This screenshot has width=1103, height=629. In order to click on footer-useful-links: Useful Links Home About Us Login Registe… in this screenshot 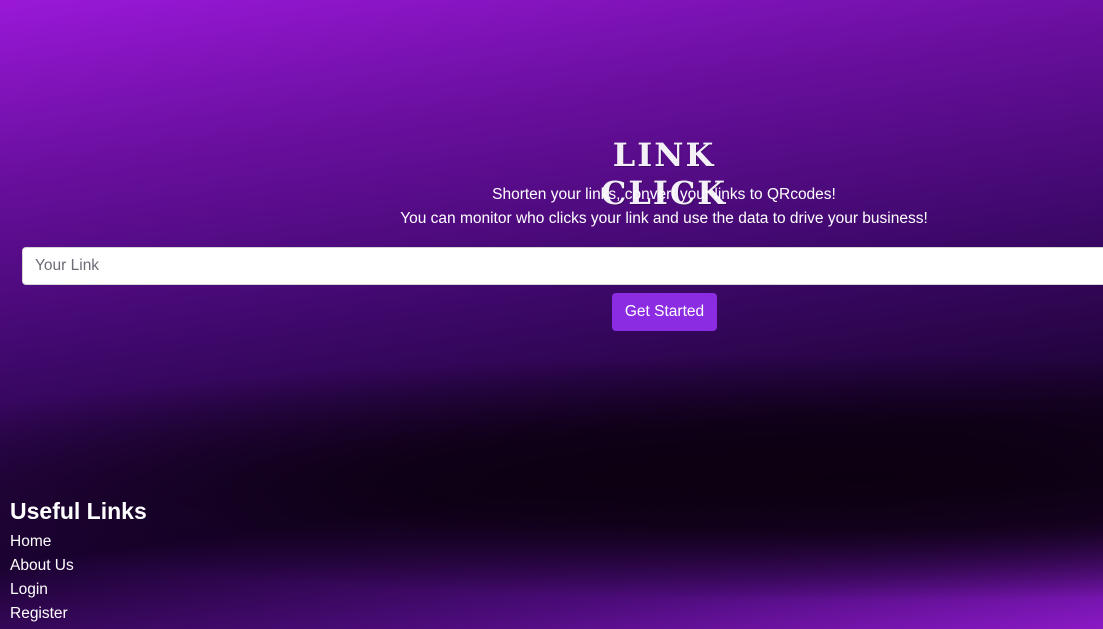, I will do `click(78, 561)`.